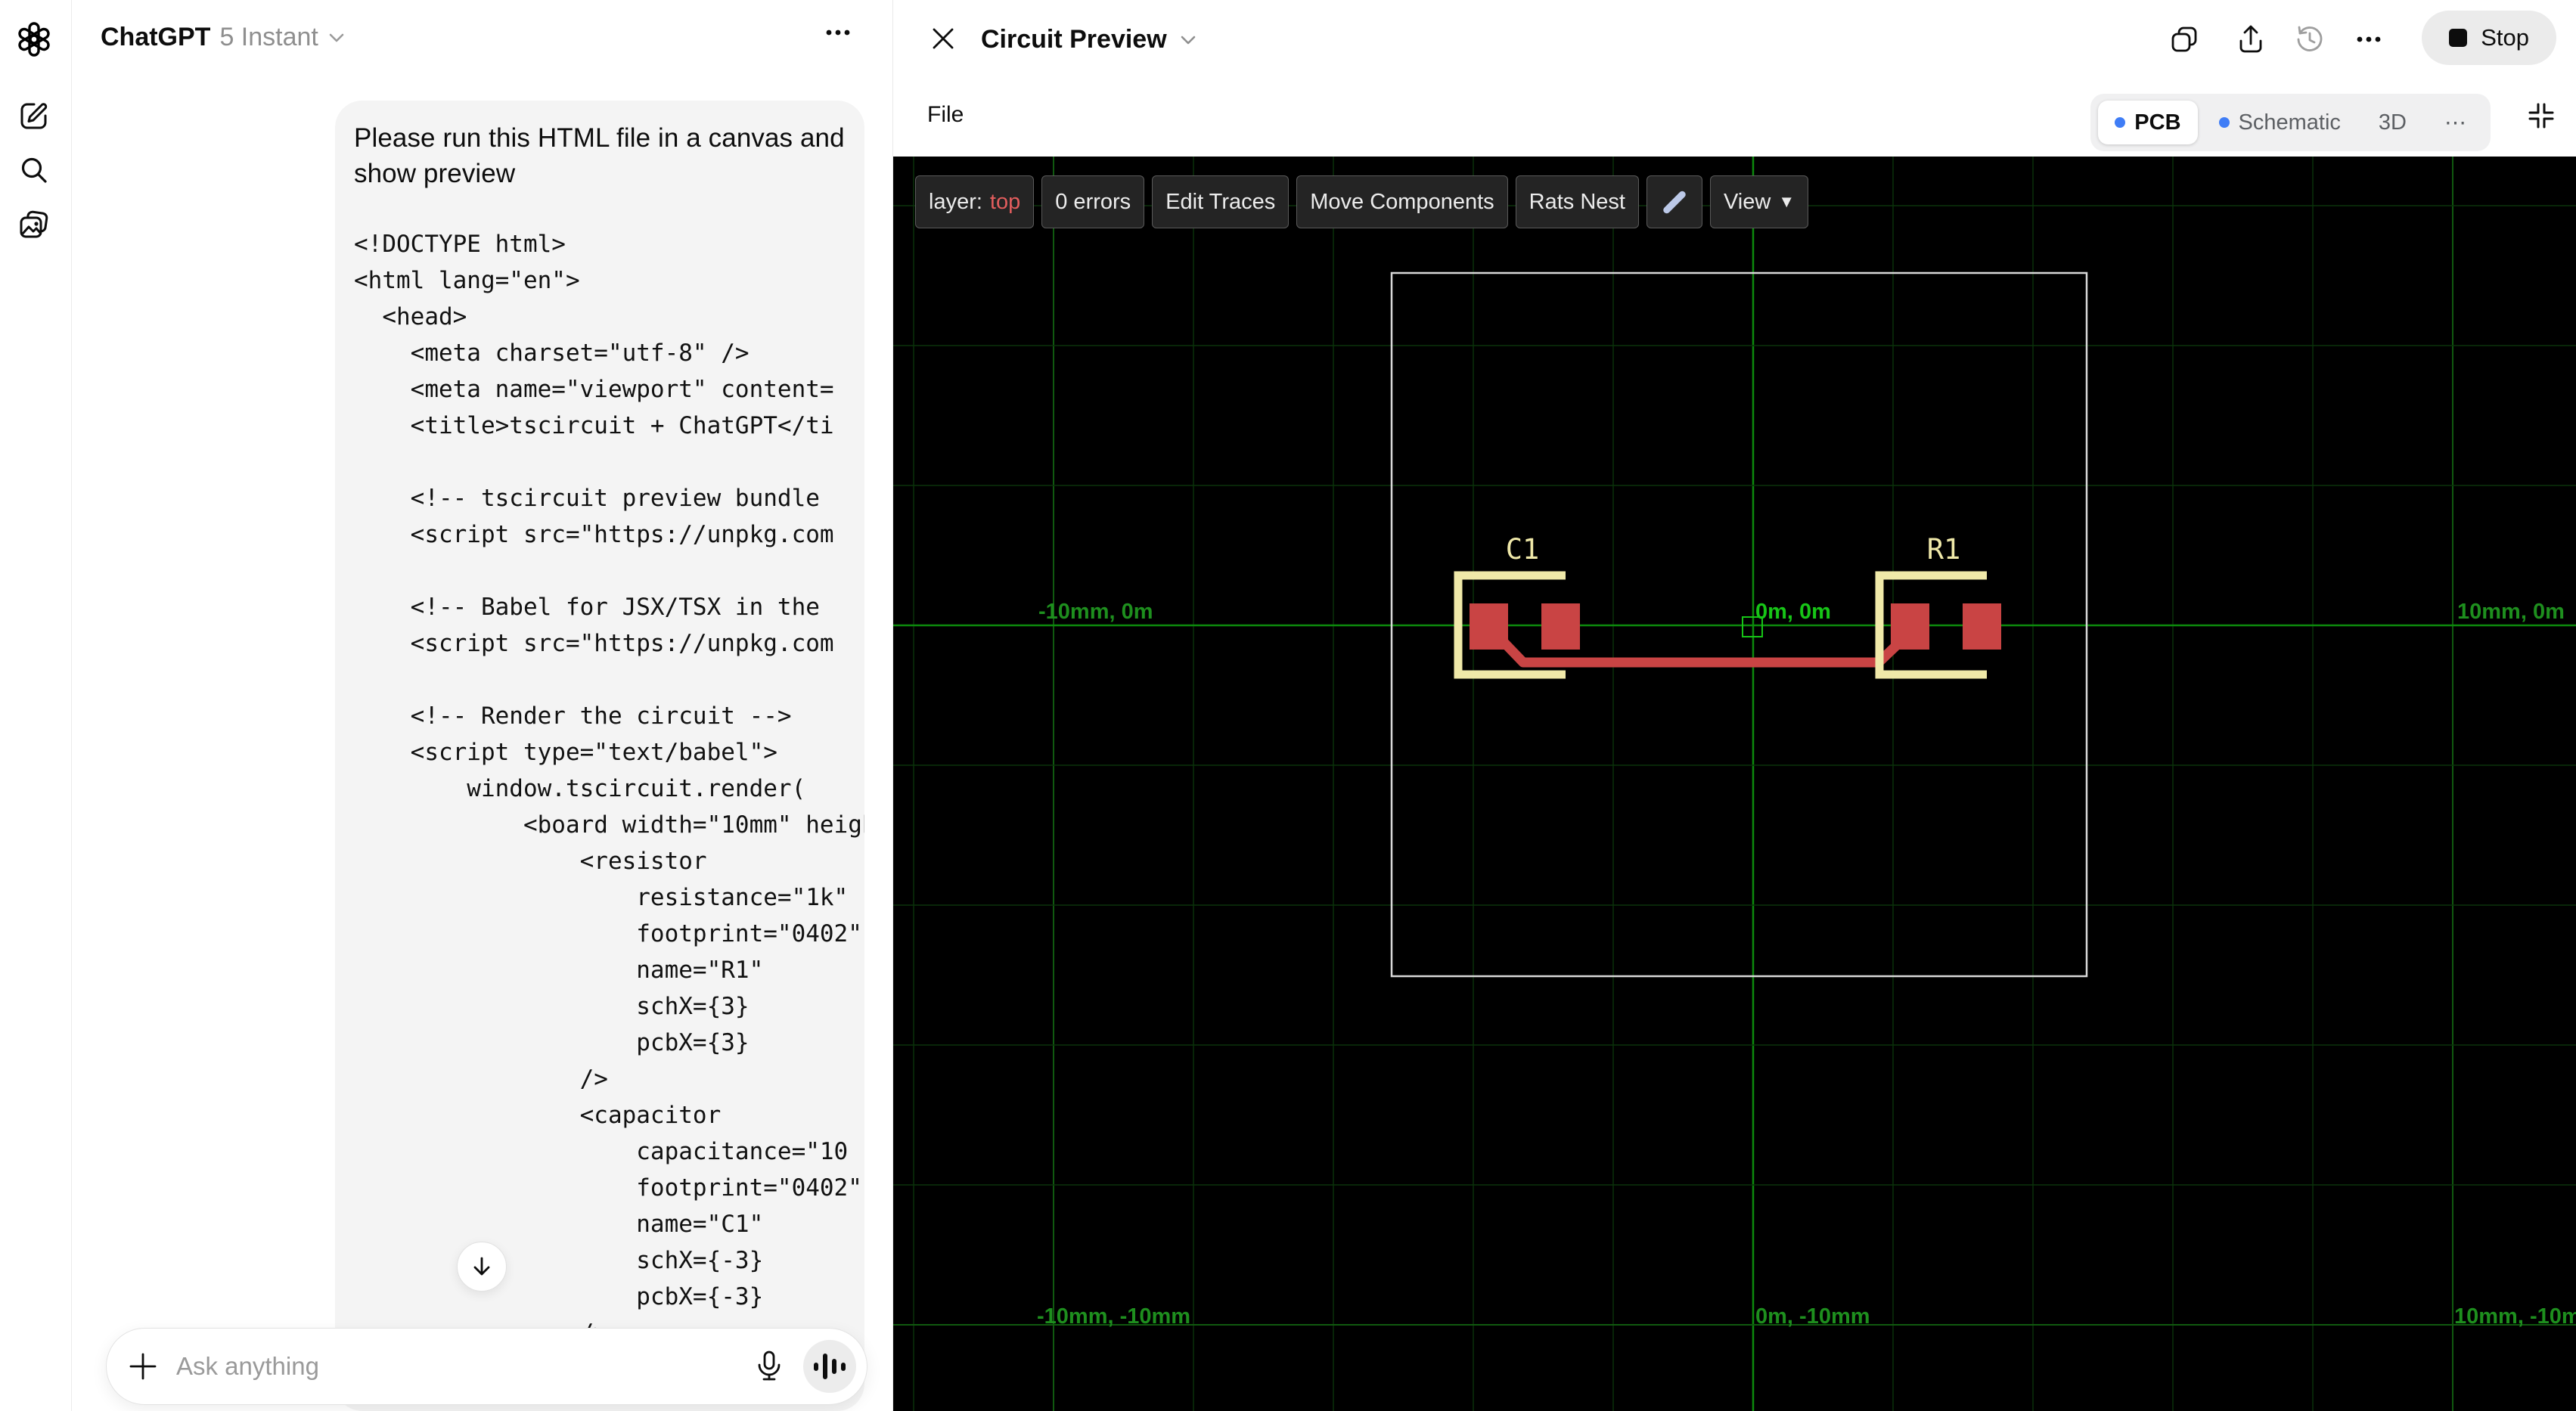 Image resolution: width=2576 pixels, height=1411 pixels. I want to click on component-label-r1: R1, so click(1944, 549).